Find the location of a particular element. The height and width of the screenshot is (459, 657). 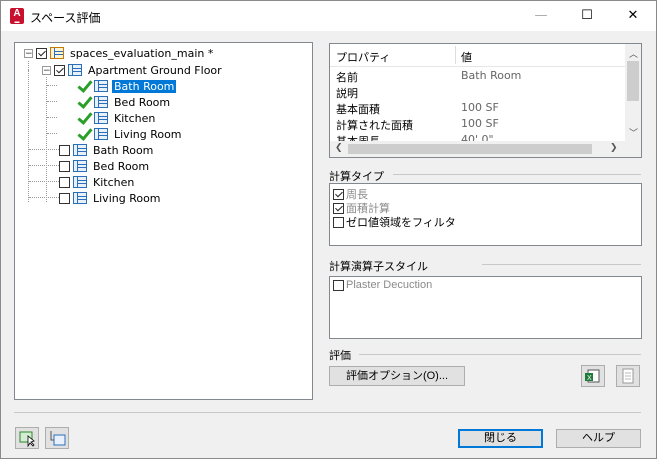

property-row: 名前 Bath Room is located at coordinates (478, 76).